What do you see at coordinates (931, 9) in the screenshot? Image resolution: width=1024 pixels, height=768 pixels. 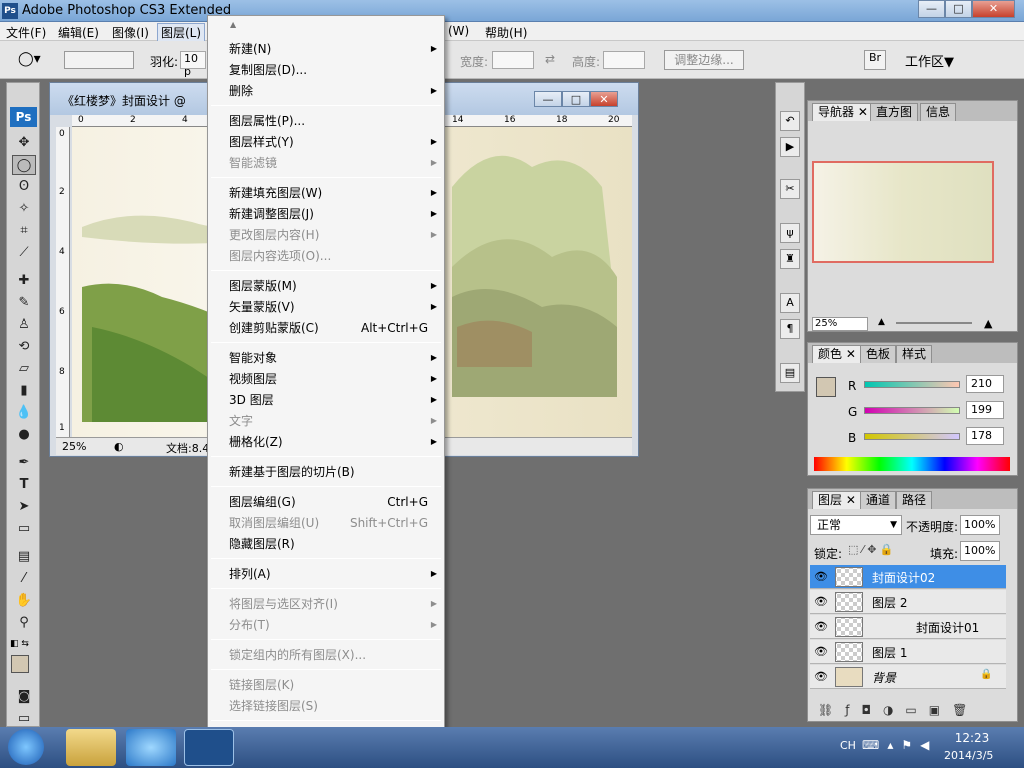 I see `minimize-button: —` at bounding box center [931, 9].